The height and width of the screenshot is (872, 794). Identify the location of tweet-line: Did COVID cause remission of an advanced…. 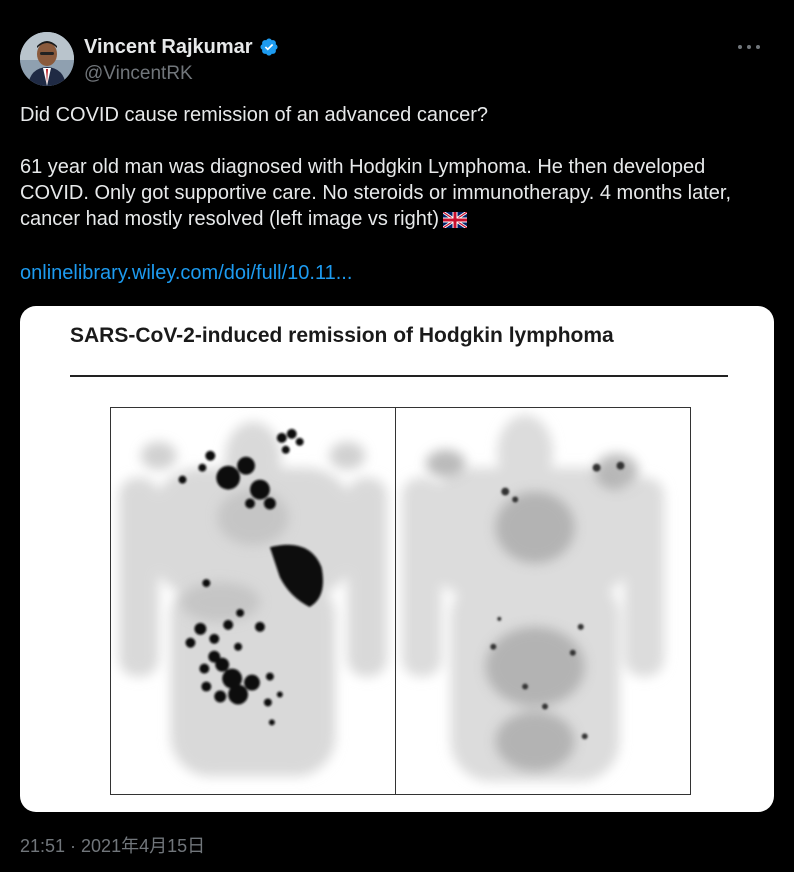
(254, 115).